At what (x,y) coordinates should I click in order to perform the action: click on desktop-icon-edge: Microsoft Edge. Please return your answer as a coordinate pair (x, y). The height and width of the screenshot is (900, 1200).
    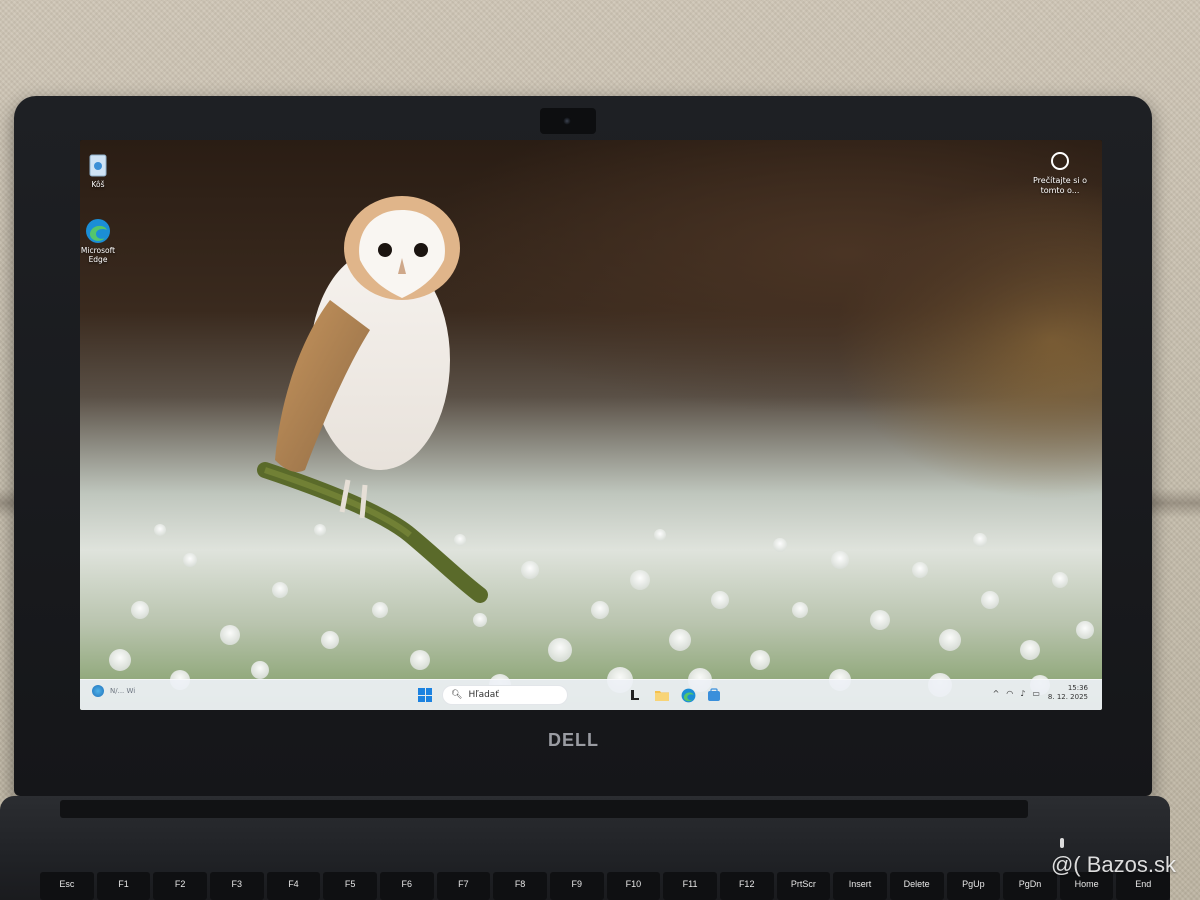
    Looking at the image, I should click on (99, 241).